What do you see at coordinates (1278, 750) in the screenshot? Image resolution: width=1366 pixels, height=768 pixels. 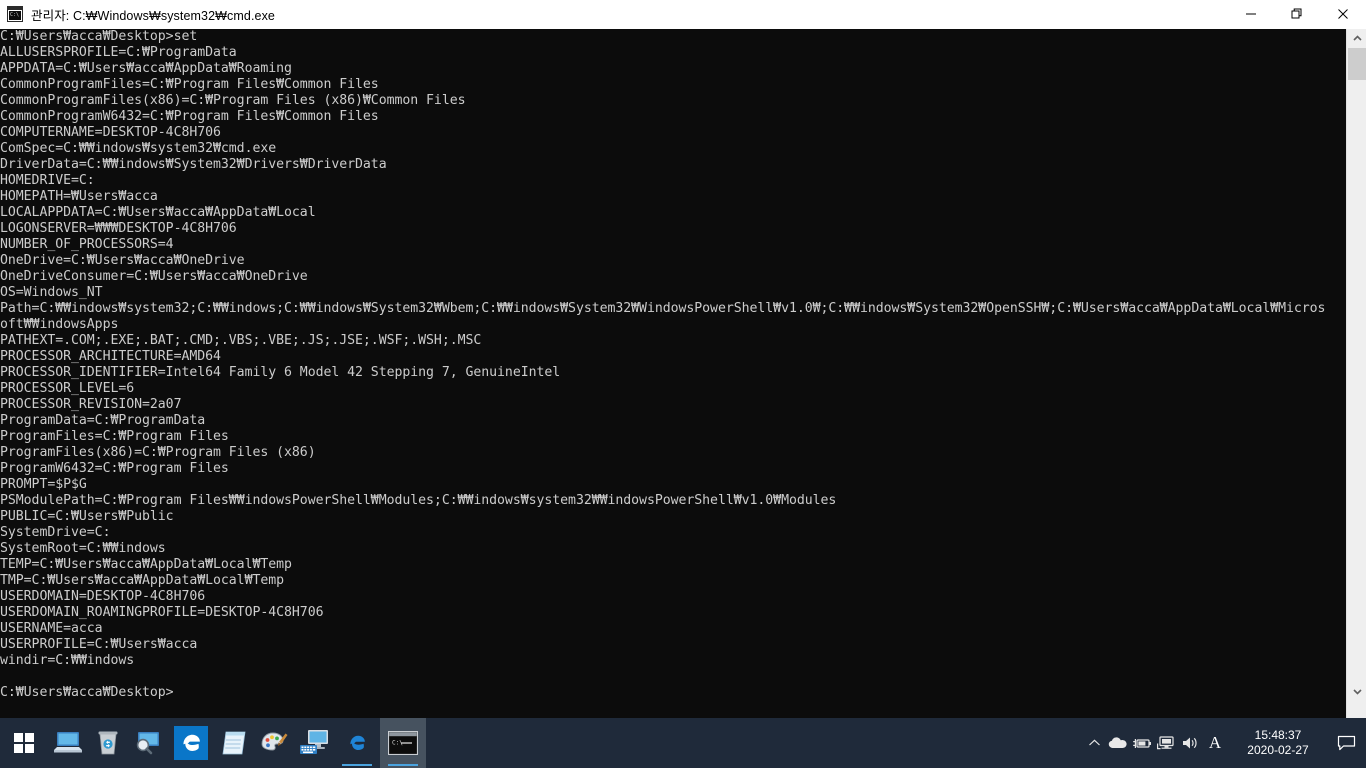 I see `clock-date: 2020-02-27` at bounding box center [1278, 750].